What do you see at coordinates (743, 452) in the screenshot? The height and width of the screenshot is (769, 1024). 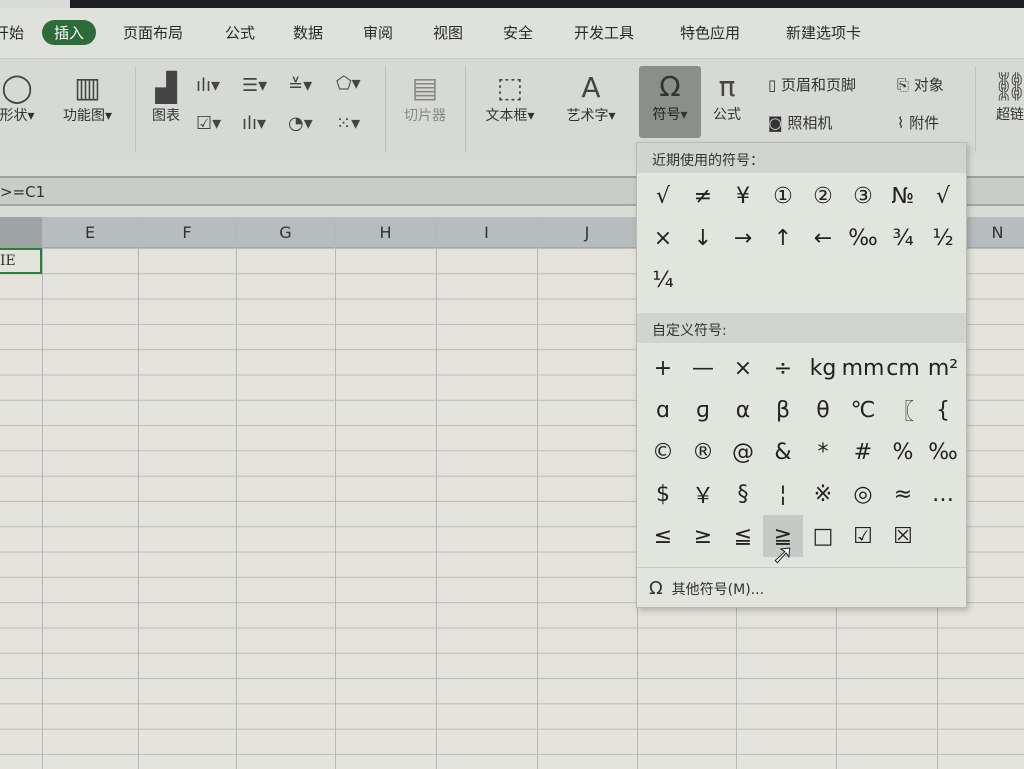 I see `symbol-item: @` at bounding box center [743, 452].